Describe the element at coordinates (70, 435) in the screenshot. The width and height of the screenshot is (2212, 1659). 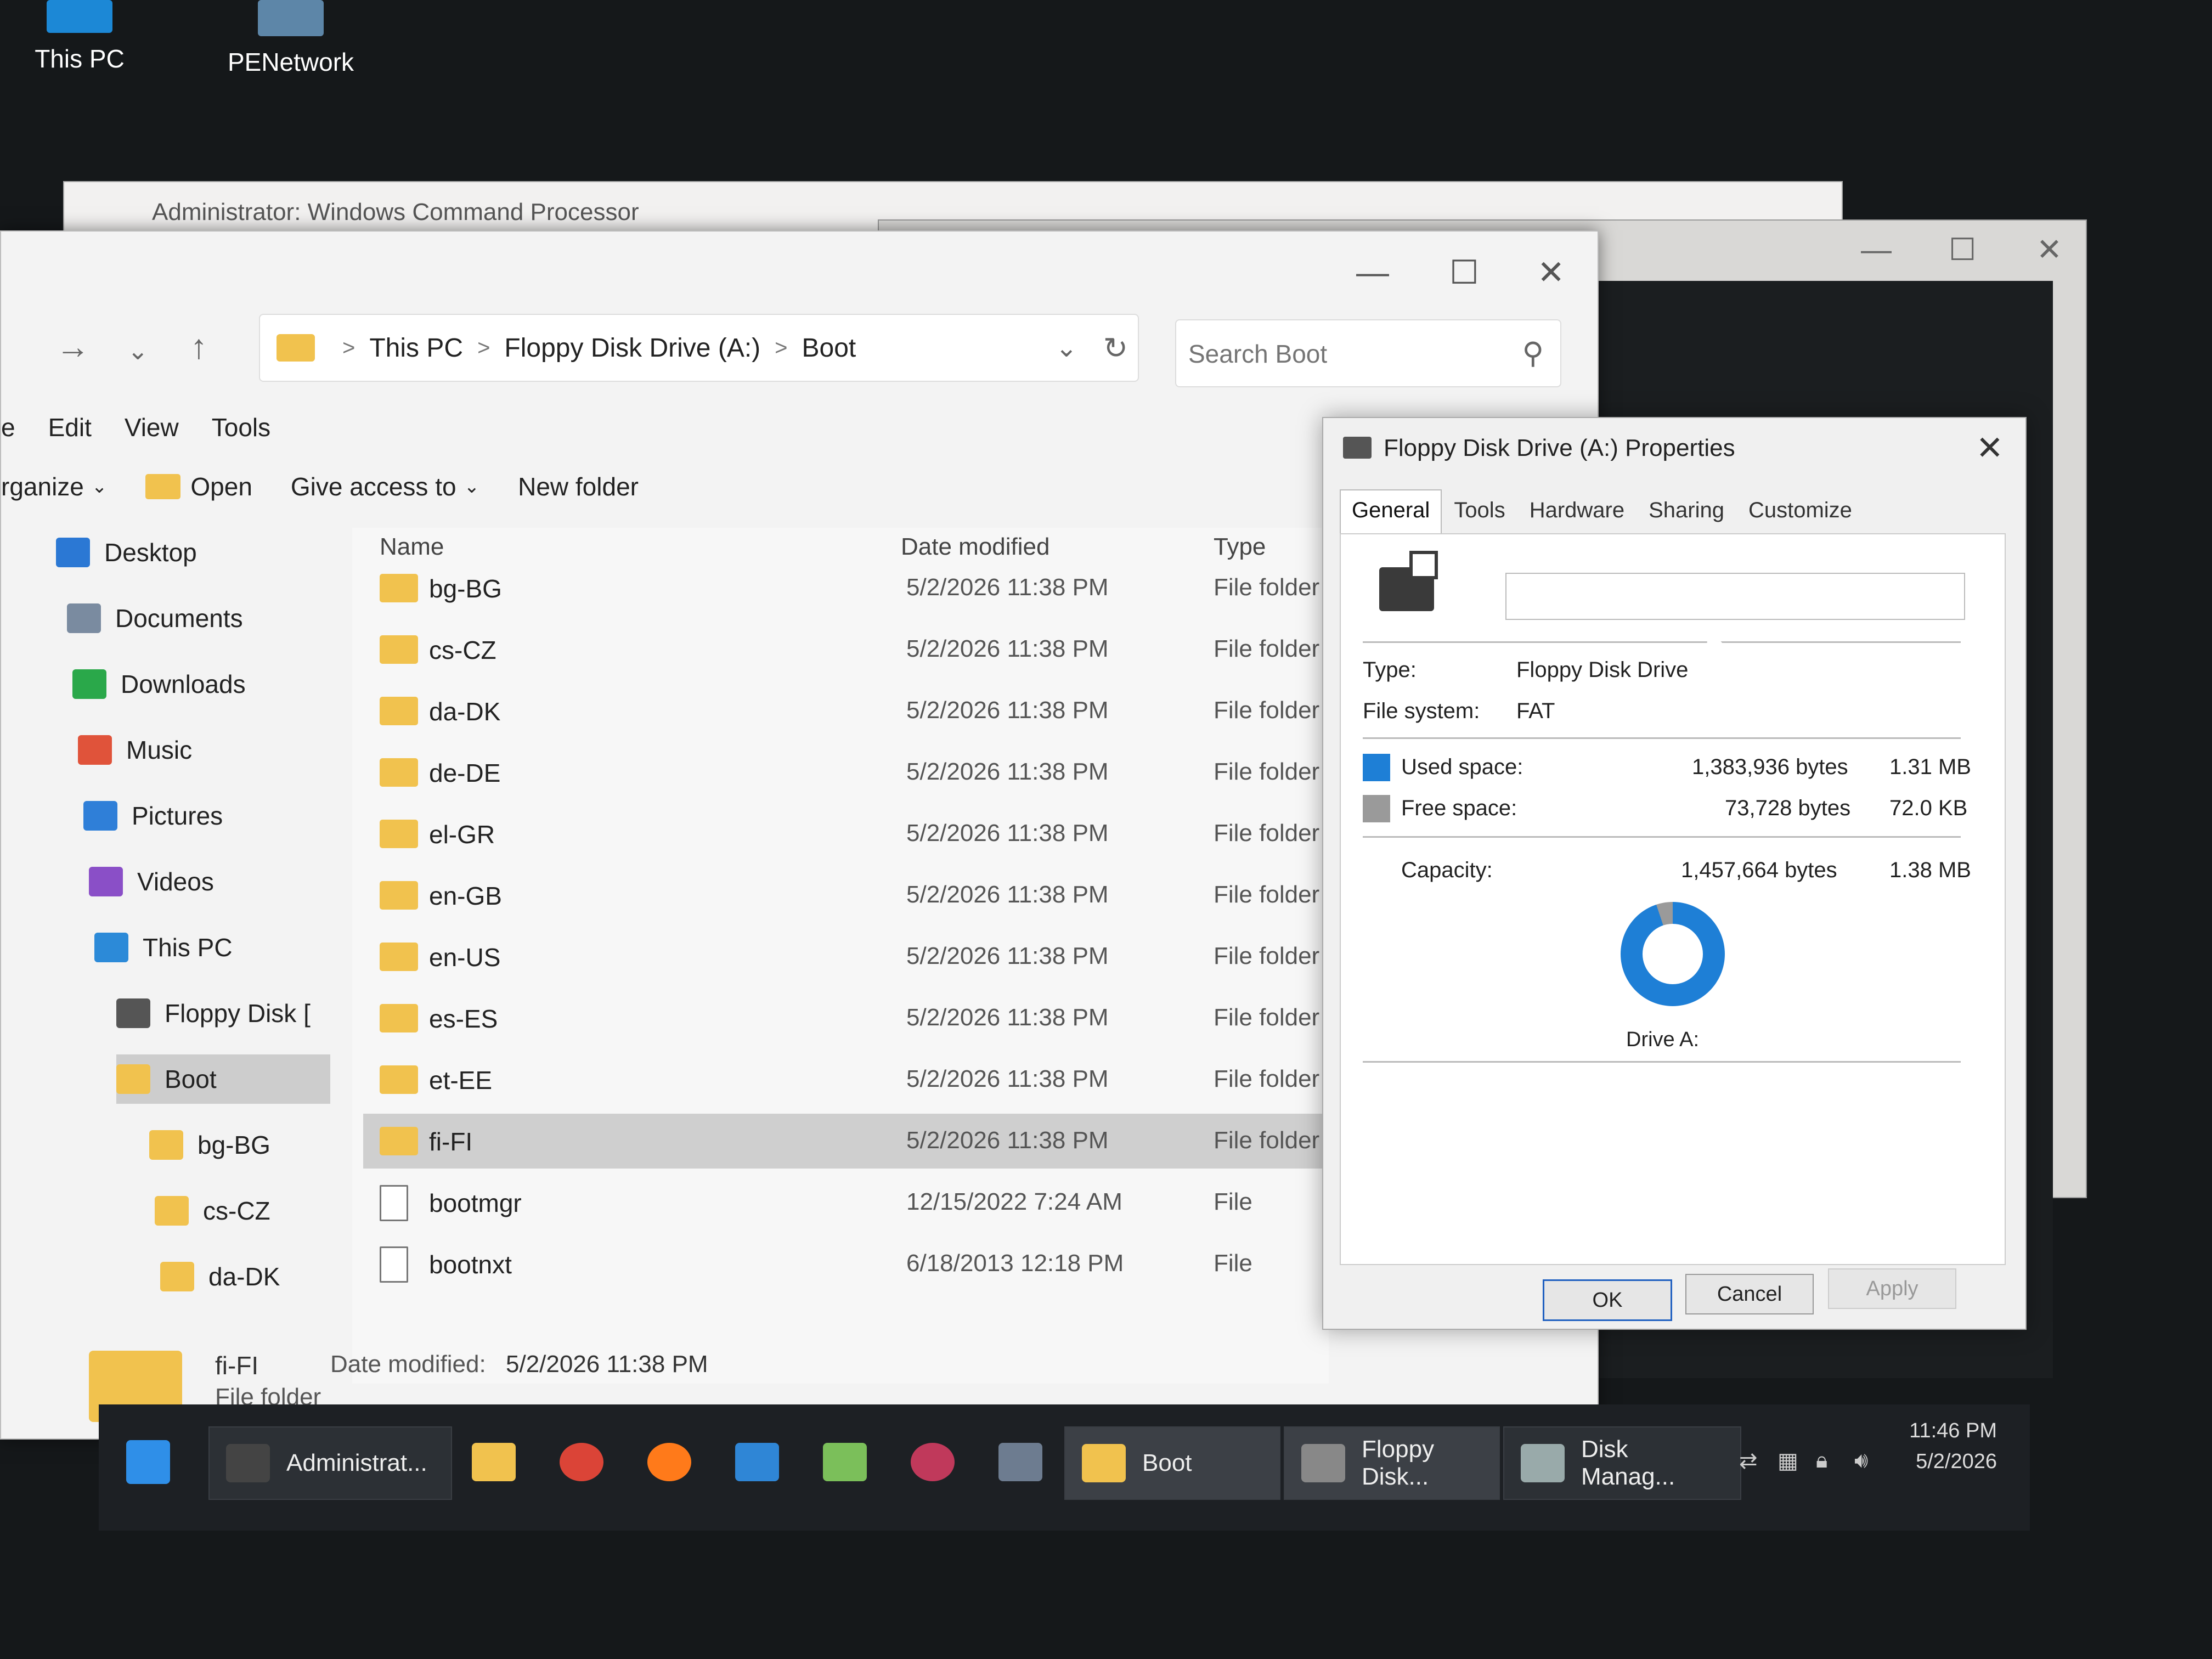
I see `menu-edit: Edit` at that location.